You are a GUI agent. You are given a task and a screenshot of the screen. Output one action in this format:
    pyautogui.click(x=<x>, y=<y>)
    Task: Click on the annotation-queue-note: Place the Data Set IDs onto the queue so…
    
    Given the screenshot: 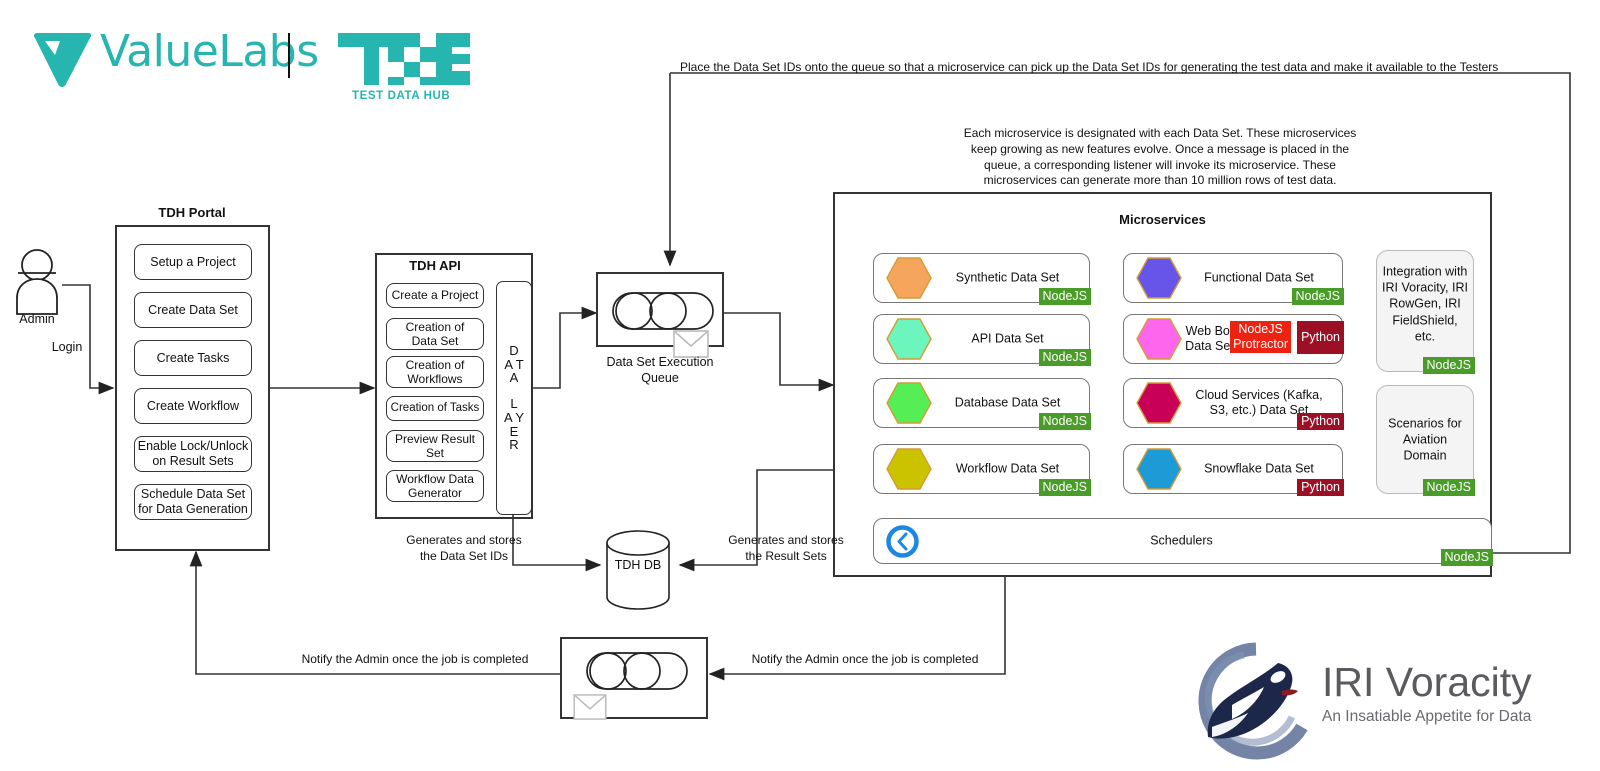 What is the action you would take?
    pyautogui.click(x=1089, y=67)
    